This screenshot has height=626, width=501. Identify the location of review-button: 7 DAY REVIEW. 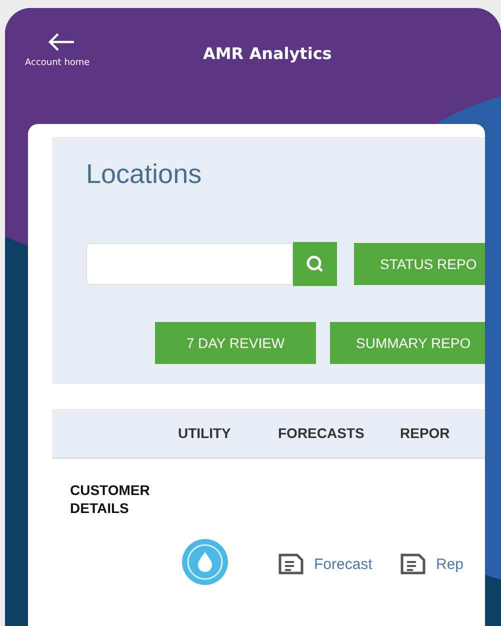
(235, 343).